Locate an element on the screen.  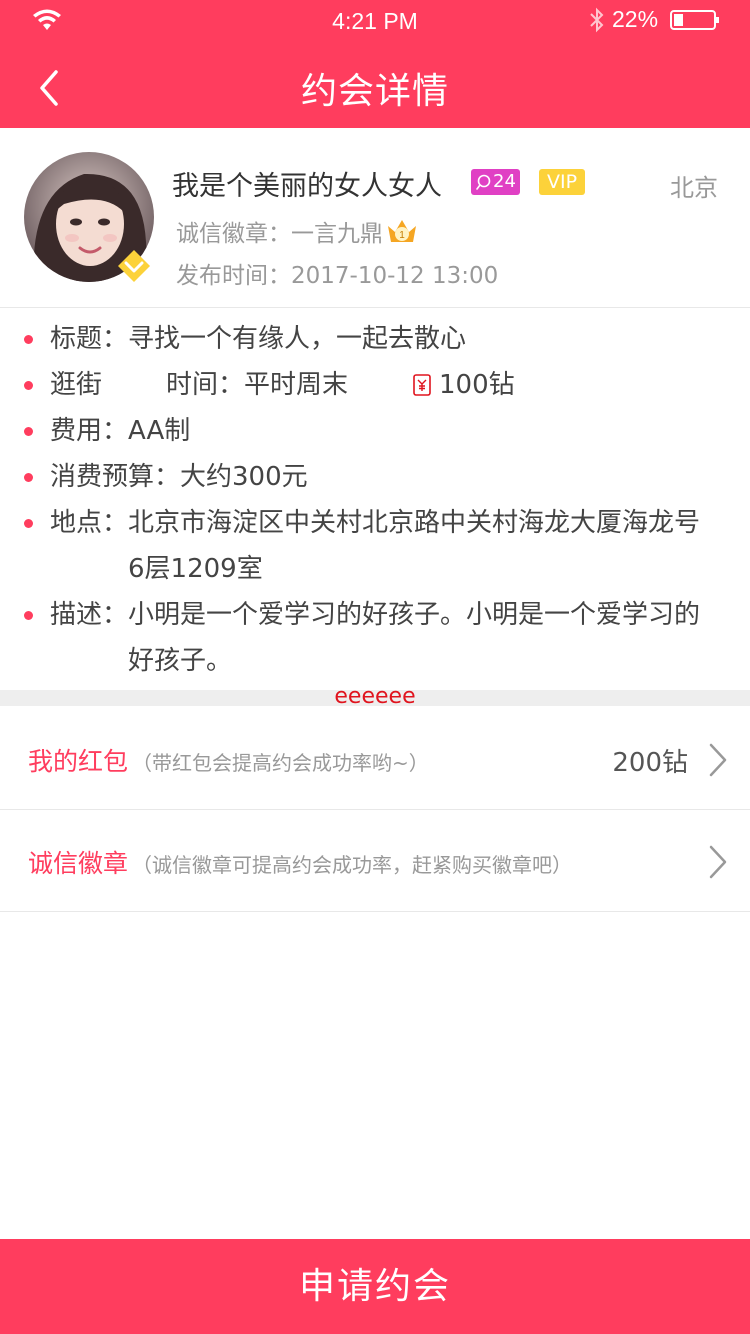
detail-time: 时间：平时周末 is located at coordinates (257, 385).